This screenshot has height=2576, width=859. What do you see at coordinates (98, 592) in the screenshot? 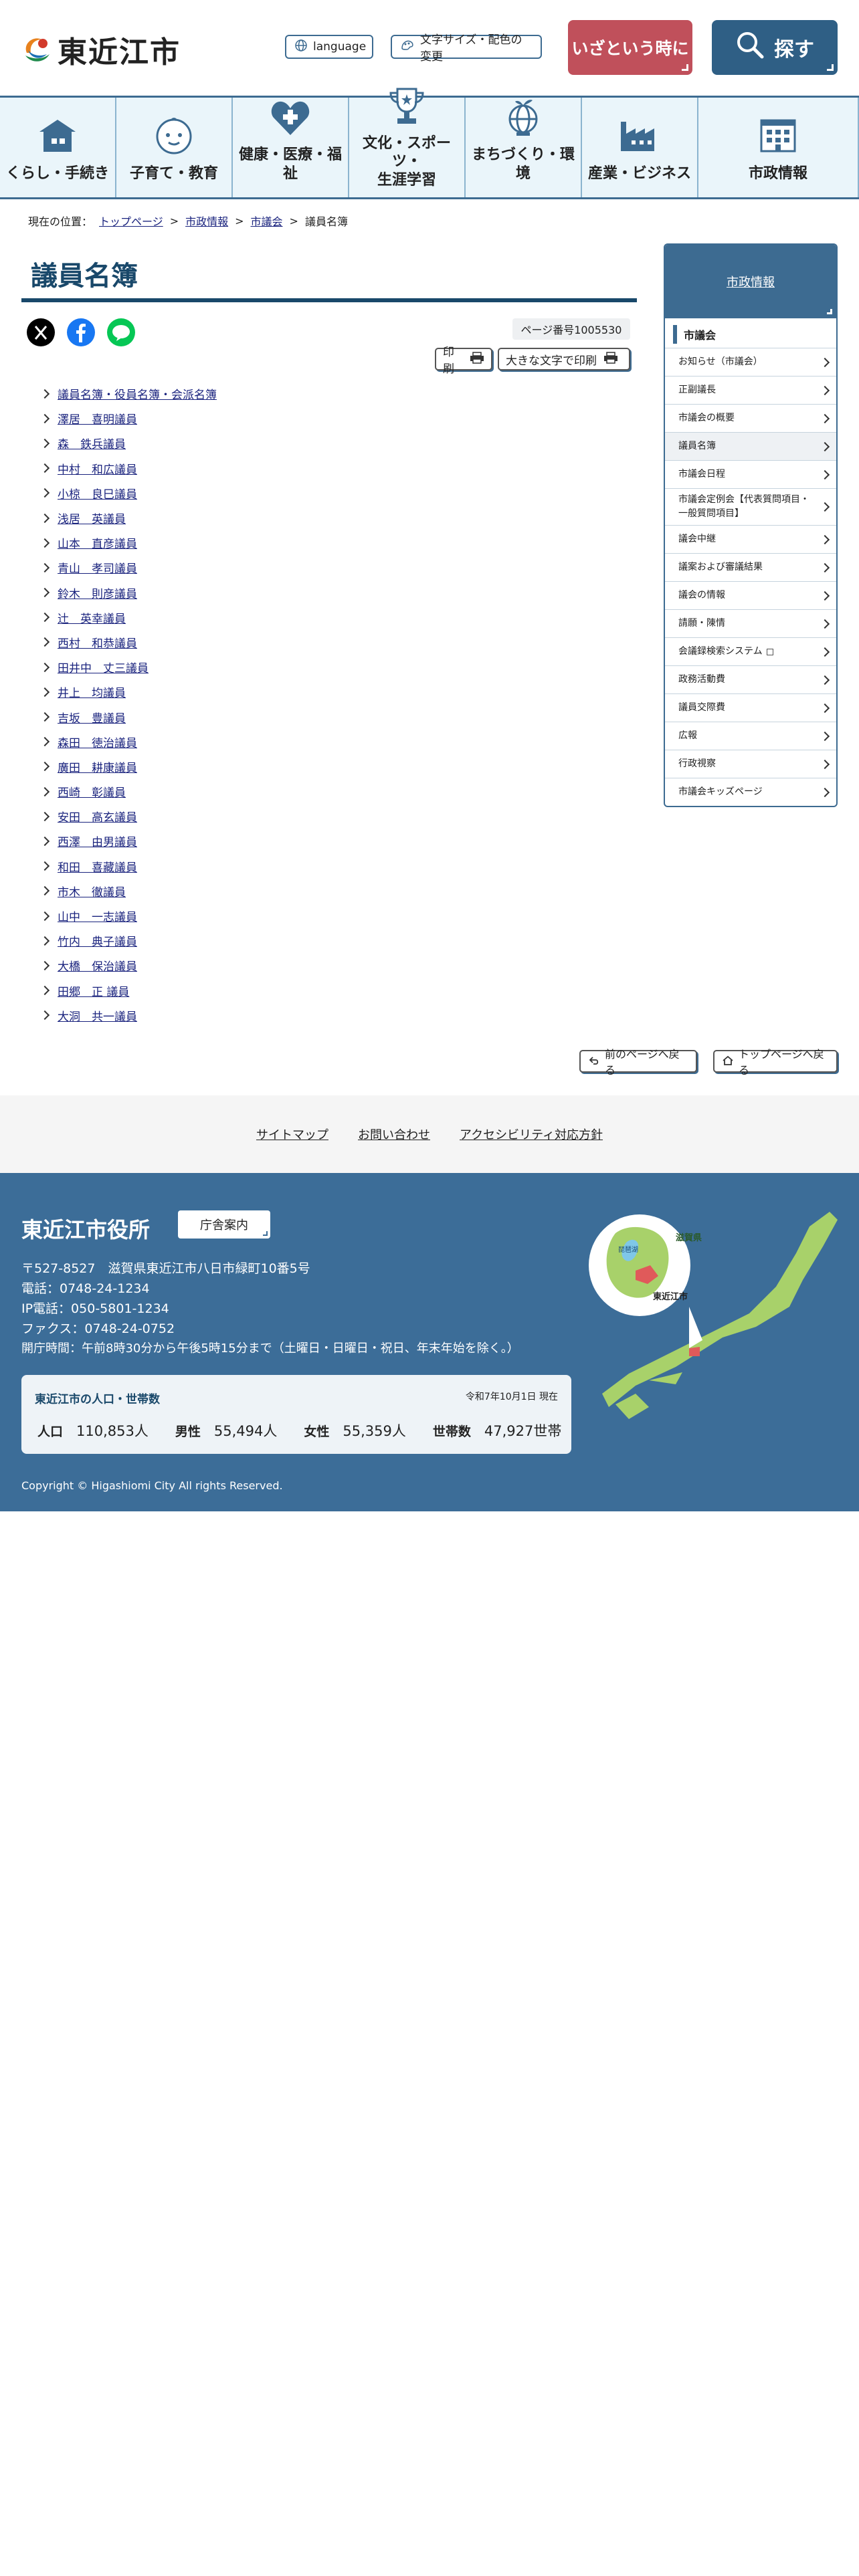
I see `member-link: 鈴木 則彦議員` at bounding box center [98, 592].